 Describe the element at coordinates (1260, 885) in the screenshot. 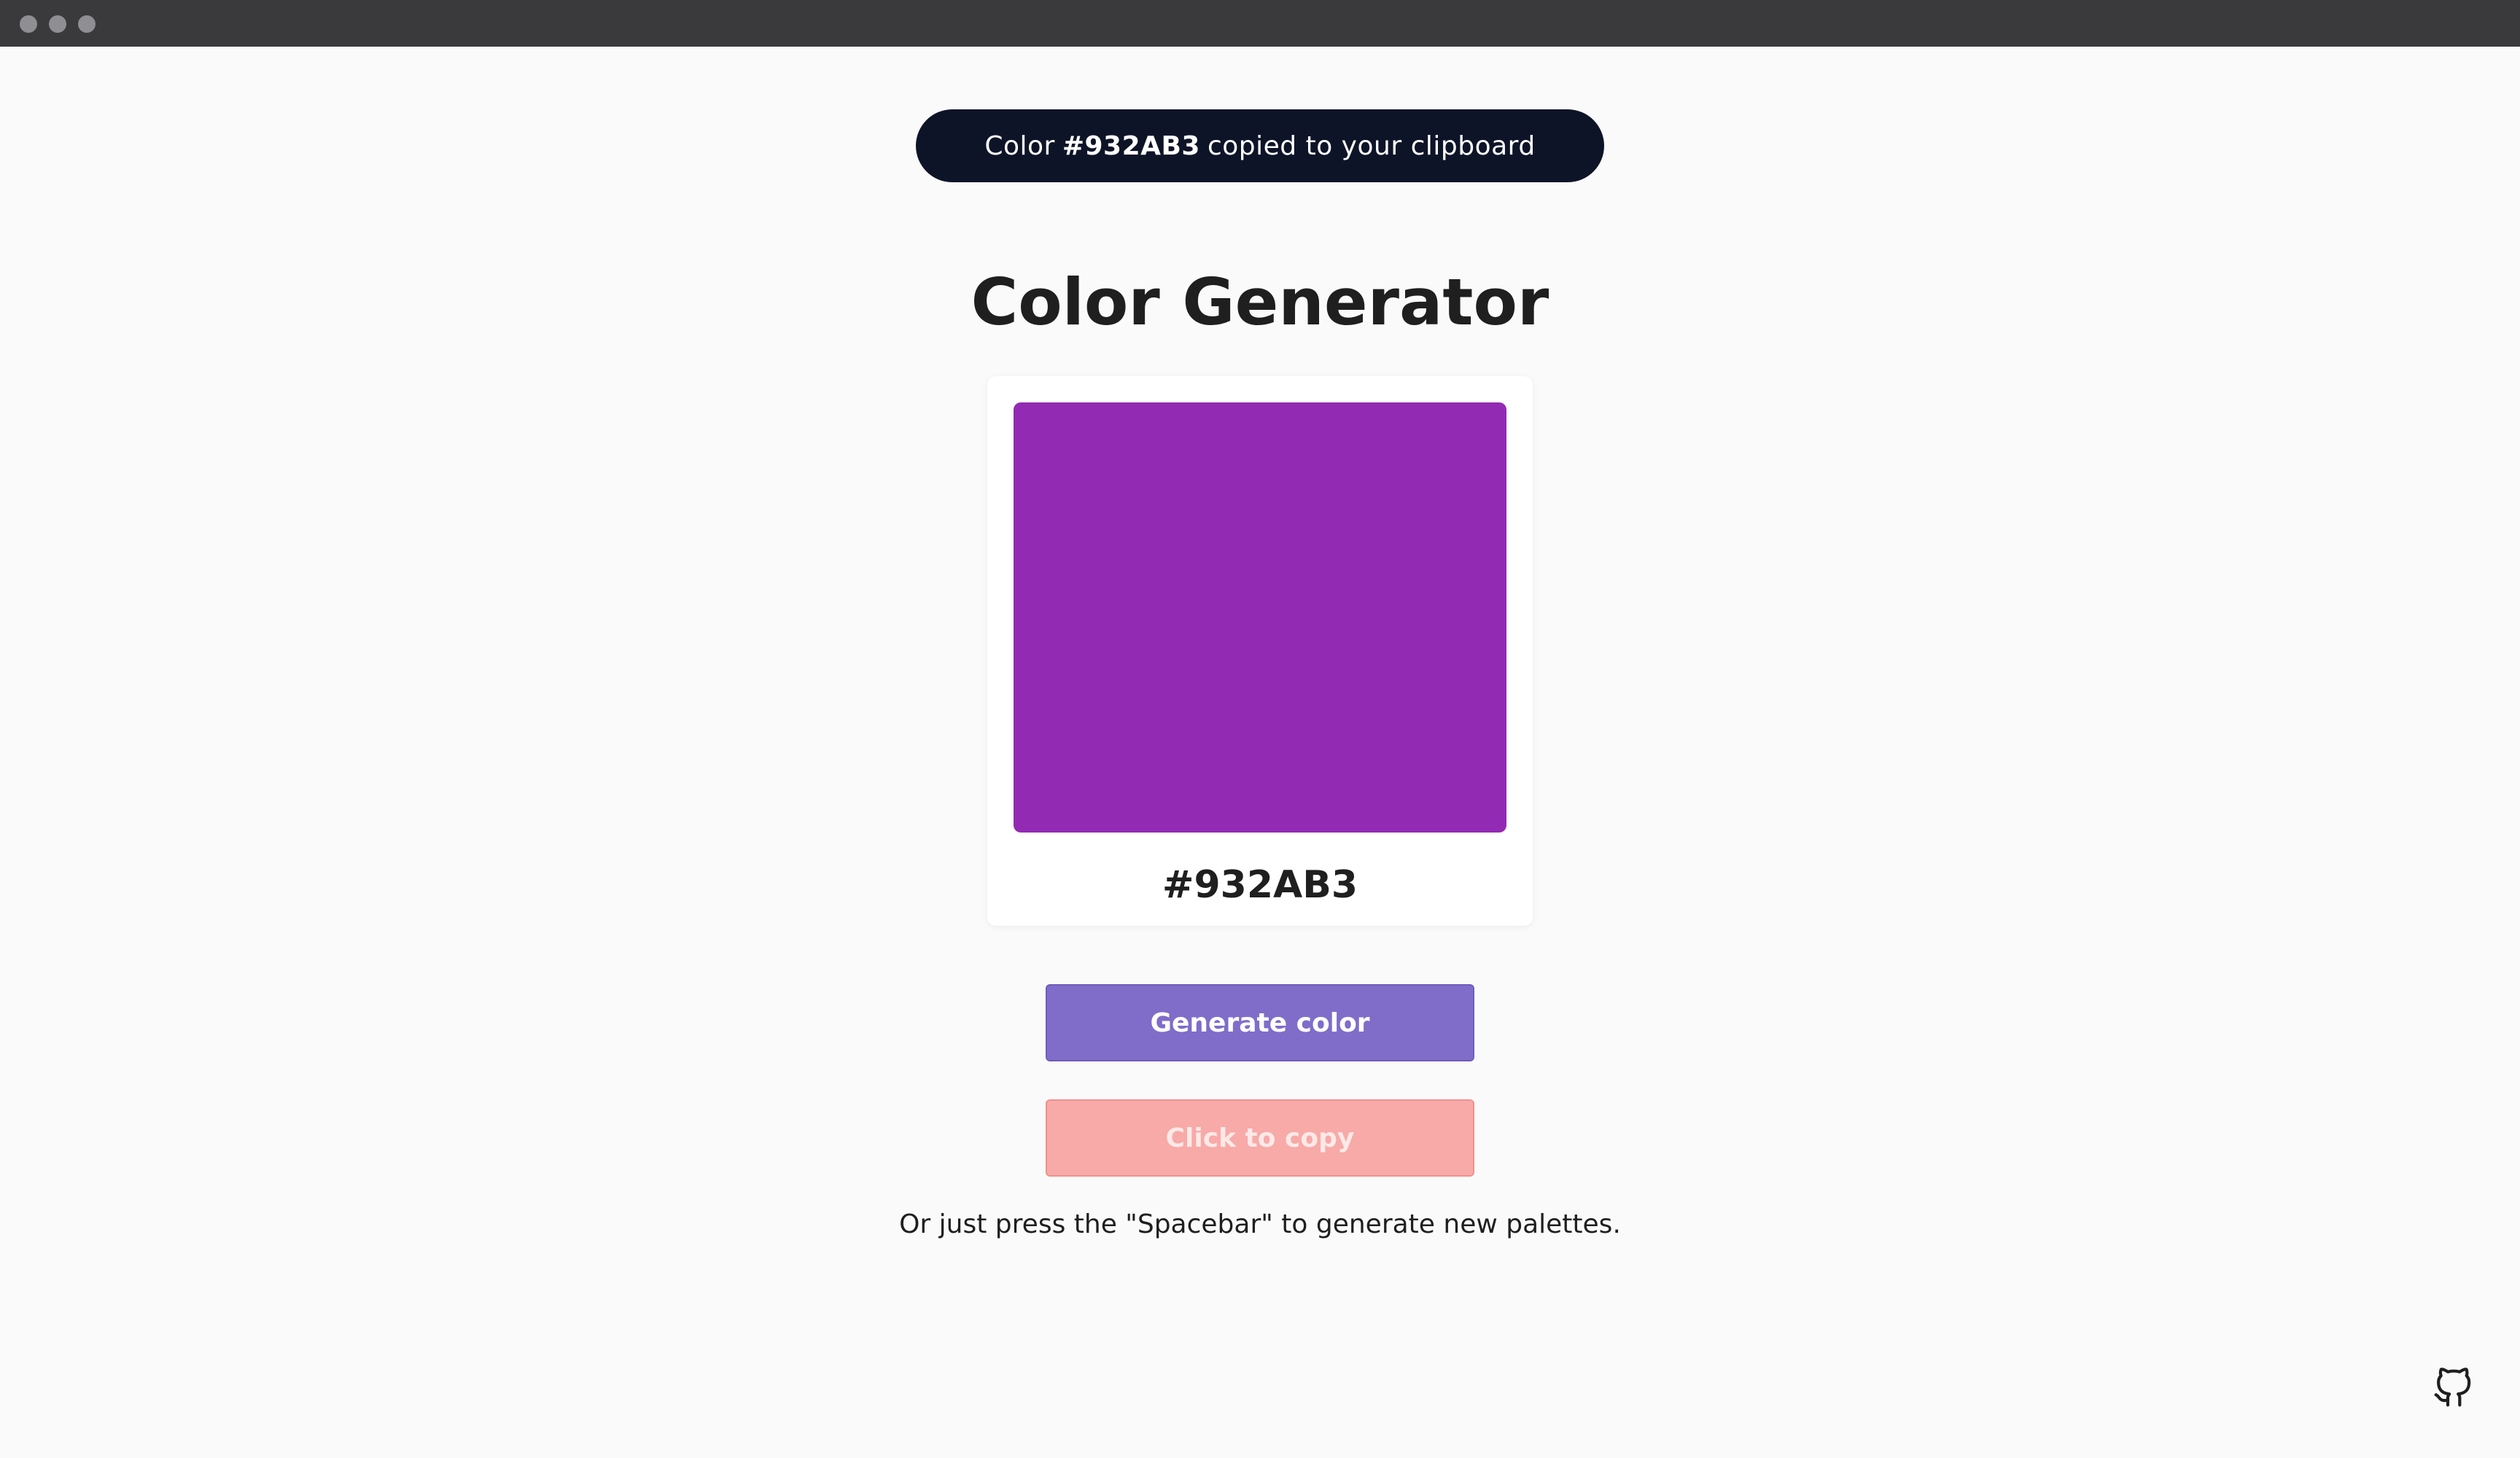

I see `color-hex-label: #932AB3` at that location.